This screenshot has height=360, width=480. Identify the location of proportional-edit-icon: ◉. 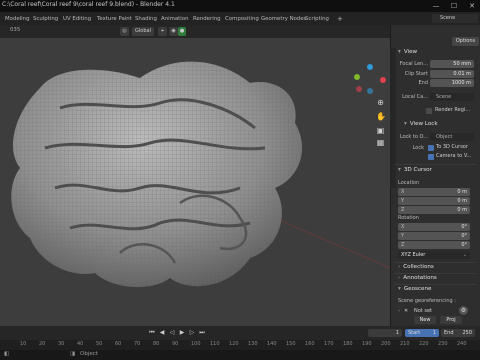
(173, 31).